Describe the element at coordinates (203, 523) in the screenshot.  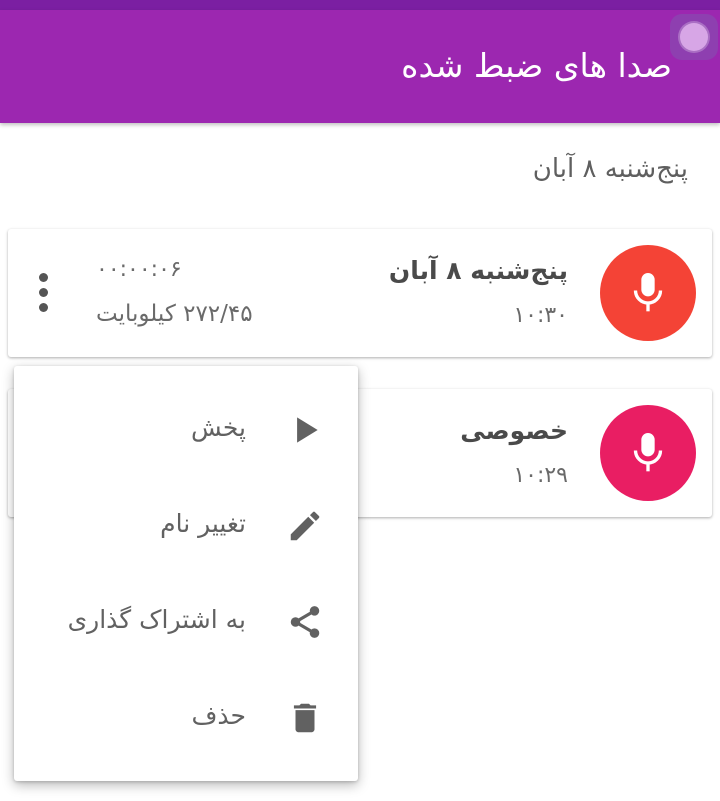
I see `menu-item-label: تغییر نام` at that location.